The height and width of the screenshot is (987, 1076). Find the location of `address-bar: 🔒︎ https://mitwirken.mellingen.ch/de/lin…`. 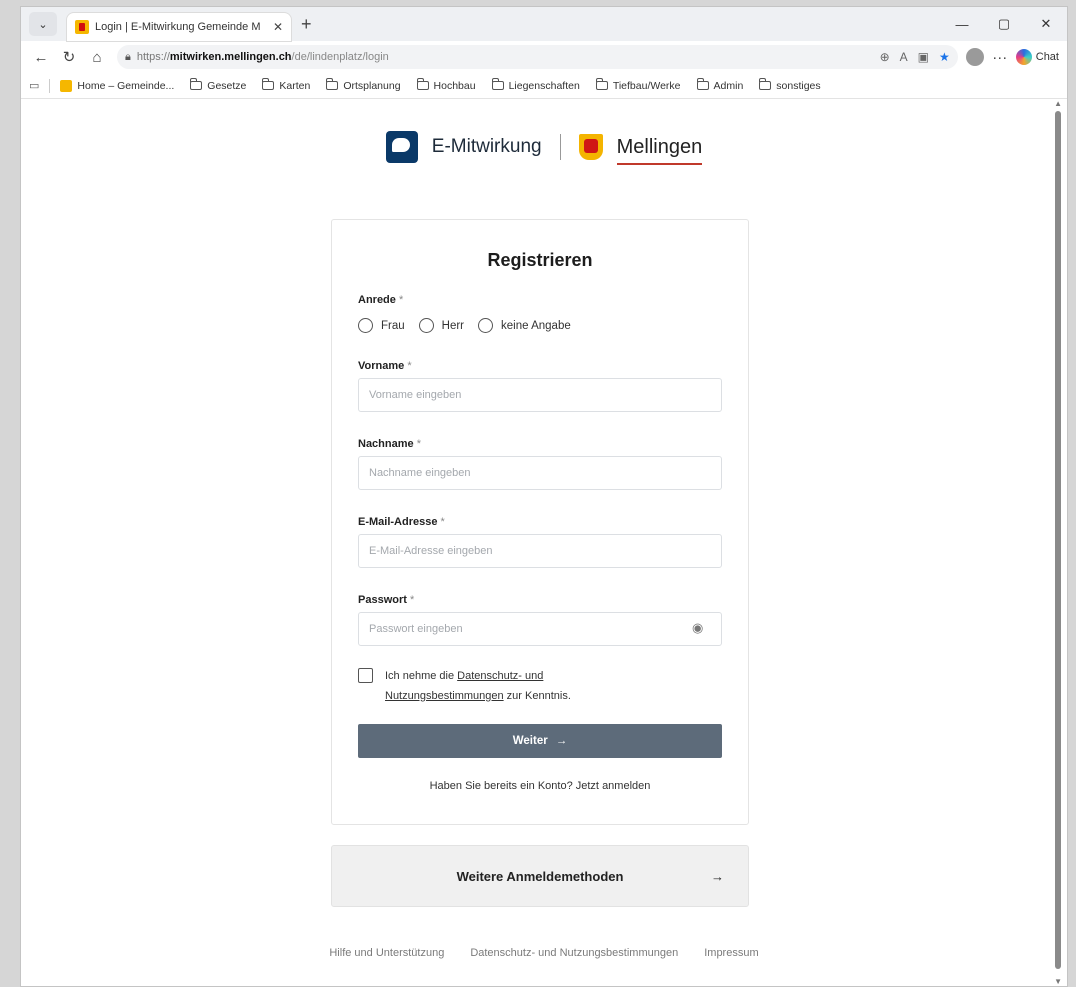

address-bar: 🔒︎ https://mitwirken.mellingen.ch/de/lin… is located at coordinates (537, 57).